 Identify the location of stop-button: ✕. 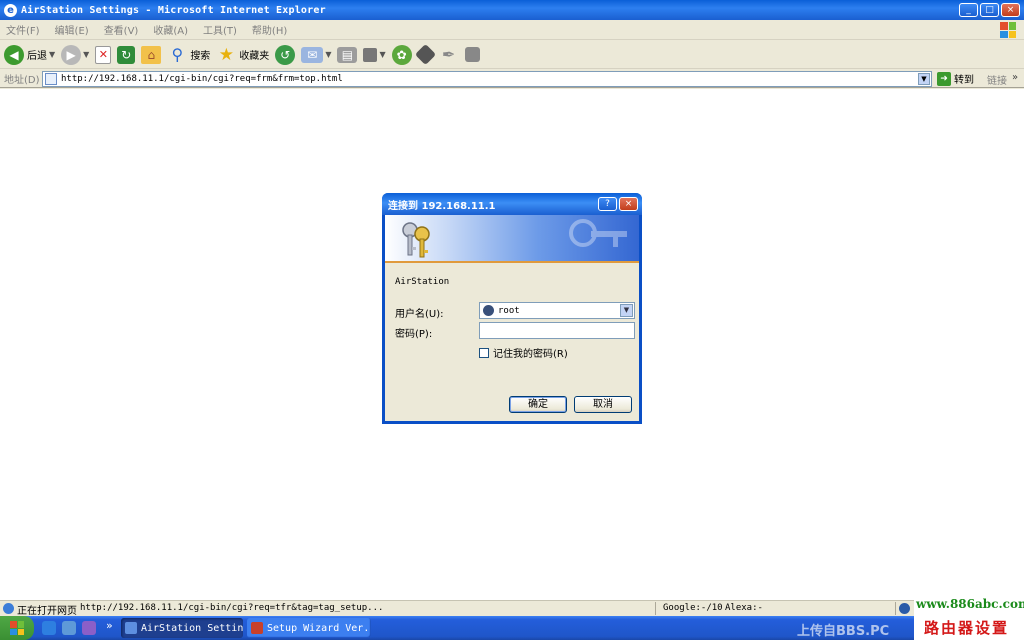
(103, 54).